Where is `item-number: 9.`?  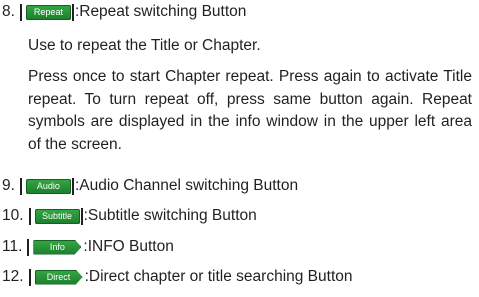 item-number: 9. is located at coordinates (8, 185).